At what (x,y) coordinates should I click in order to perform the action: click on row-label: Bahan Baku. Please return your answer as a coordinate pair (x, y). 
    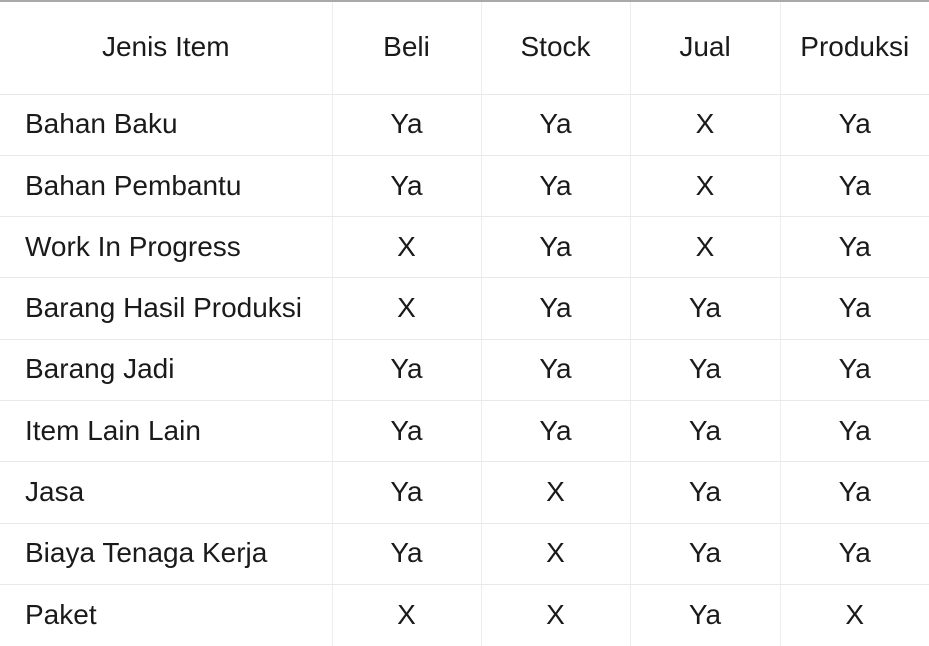
    Looking at the image, I should click on (166, 125).